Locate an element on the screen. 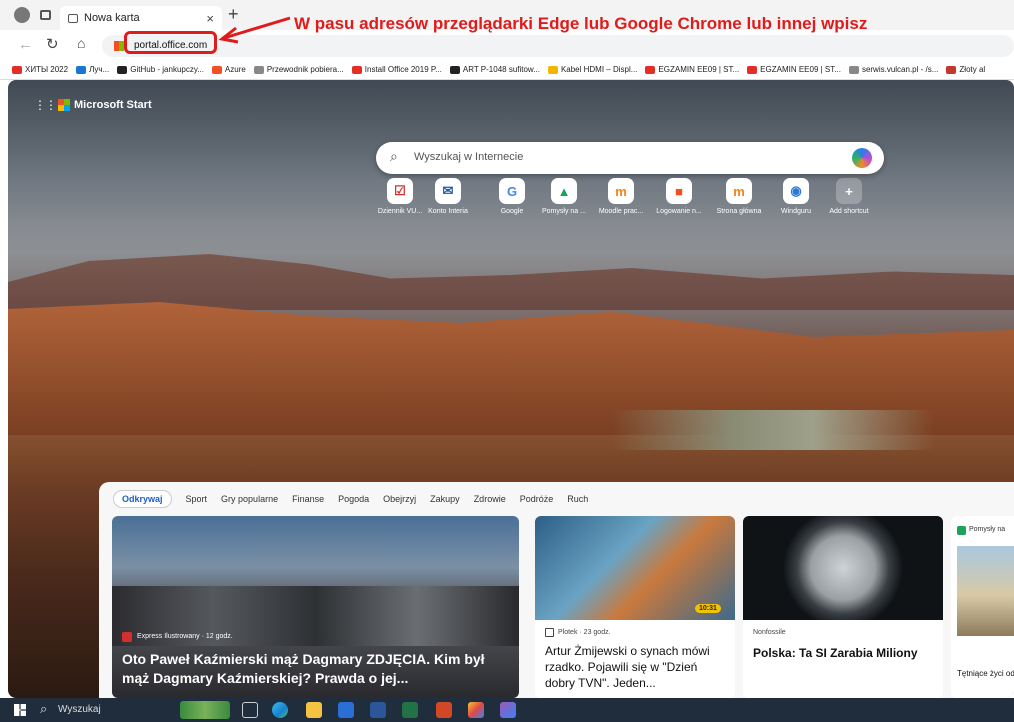  windows-start-icon is located at coordinates (20, 710).